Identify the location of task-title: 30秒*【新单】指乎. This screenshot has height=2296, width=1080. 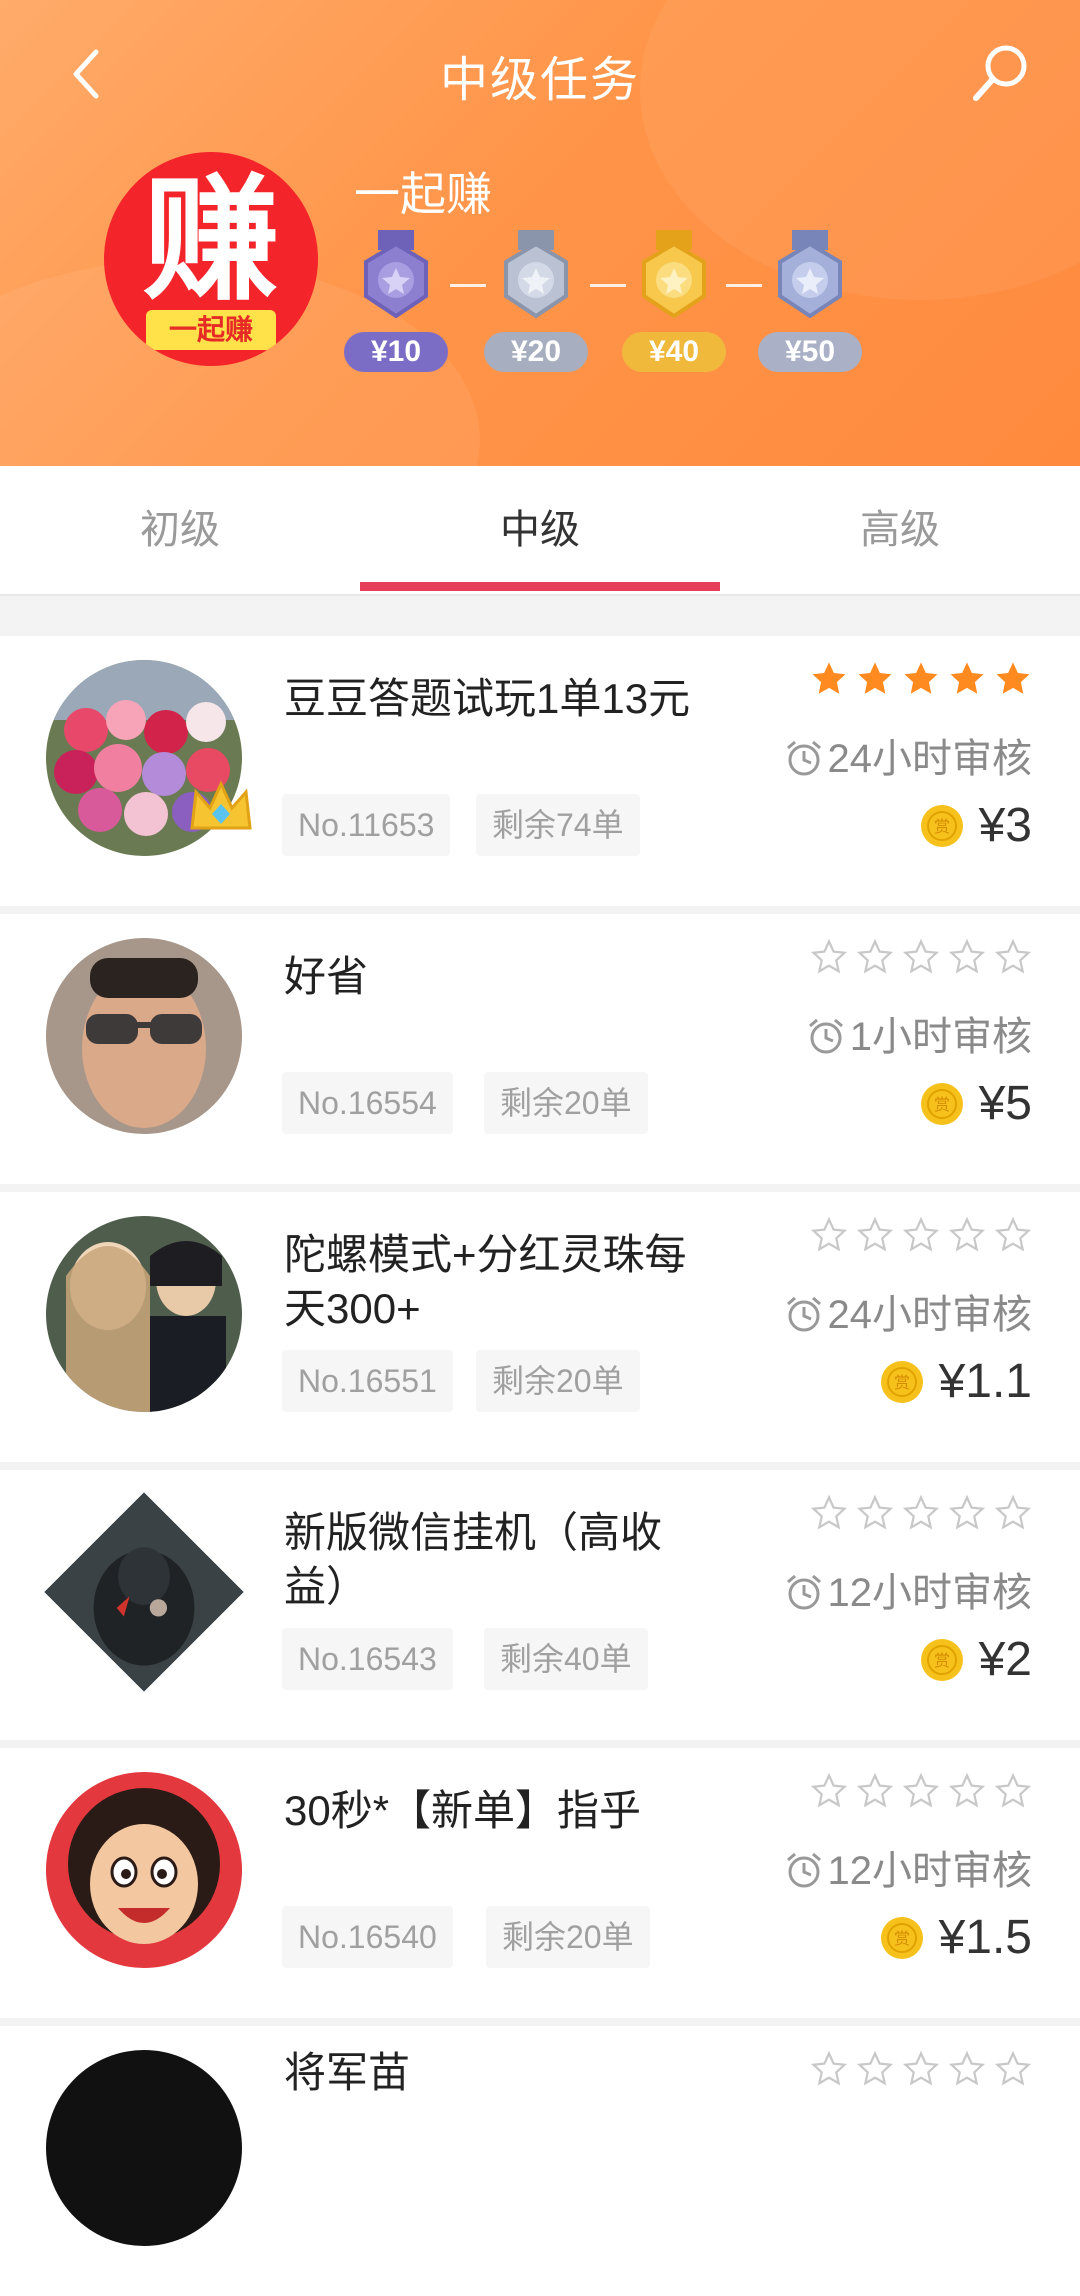
(463, 1810).